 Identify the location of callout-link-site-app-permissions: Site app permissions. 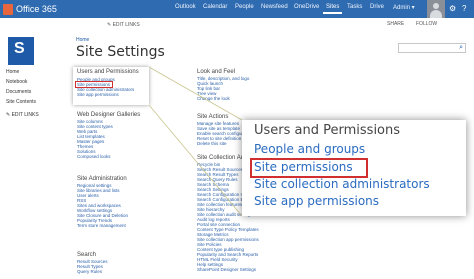
(316, 201).